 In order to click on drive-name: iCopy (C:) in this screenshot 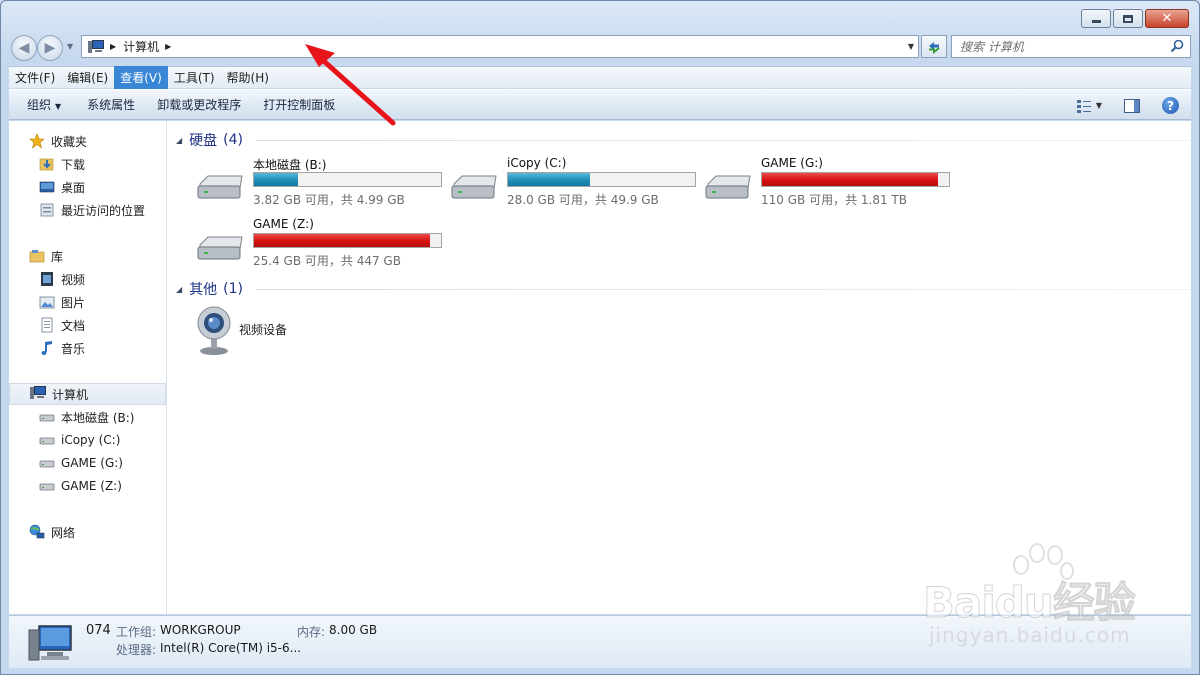, I will do `click(537, 163)`.